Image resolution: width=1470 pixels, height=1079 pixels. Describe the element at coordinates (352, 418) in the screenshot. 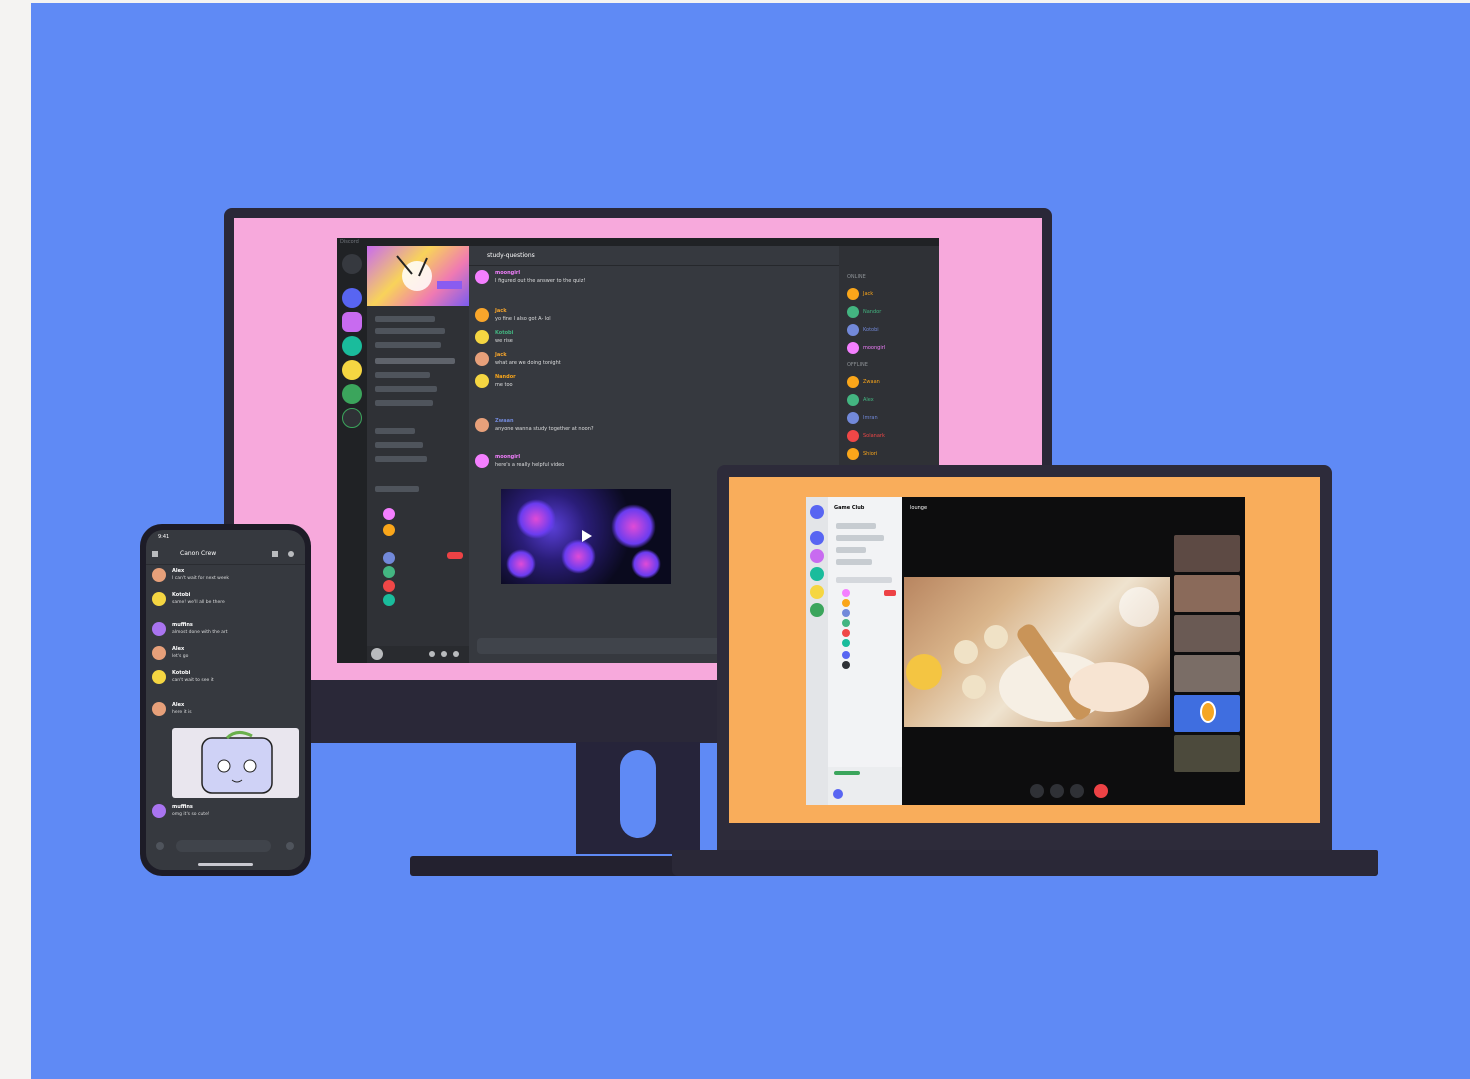

I see `add-server-icon` at that location.